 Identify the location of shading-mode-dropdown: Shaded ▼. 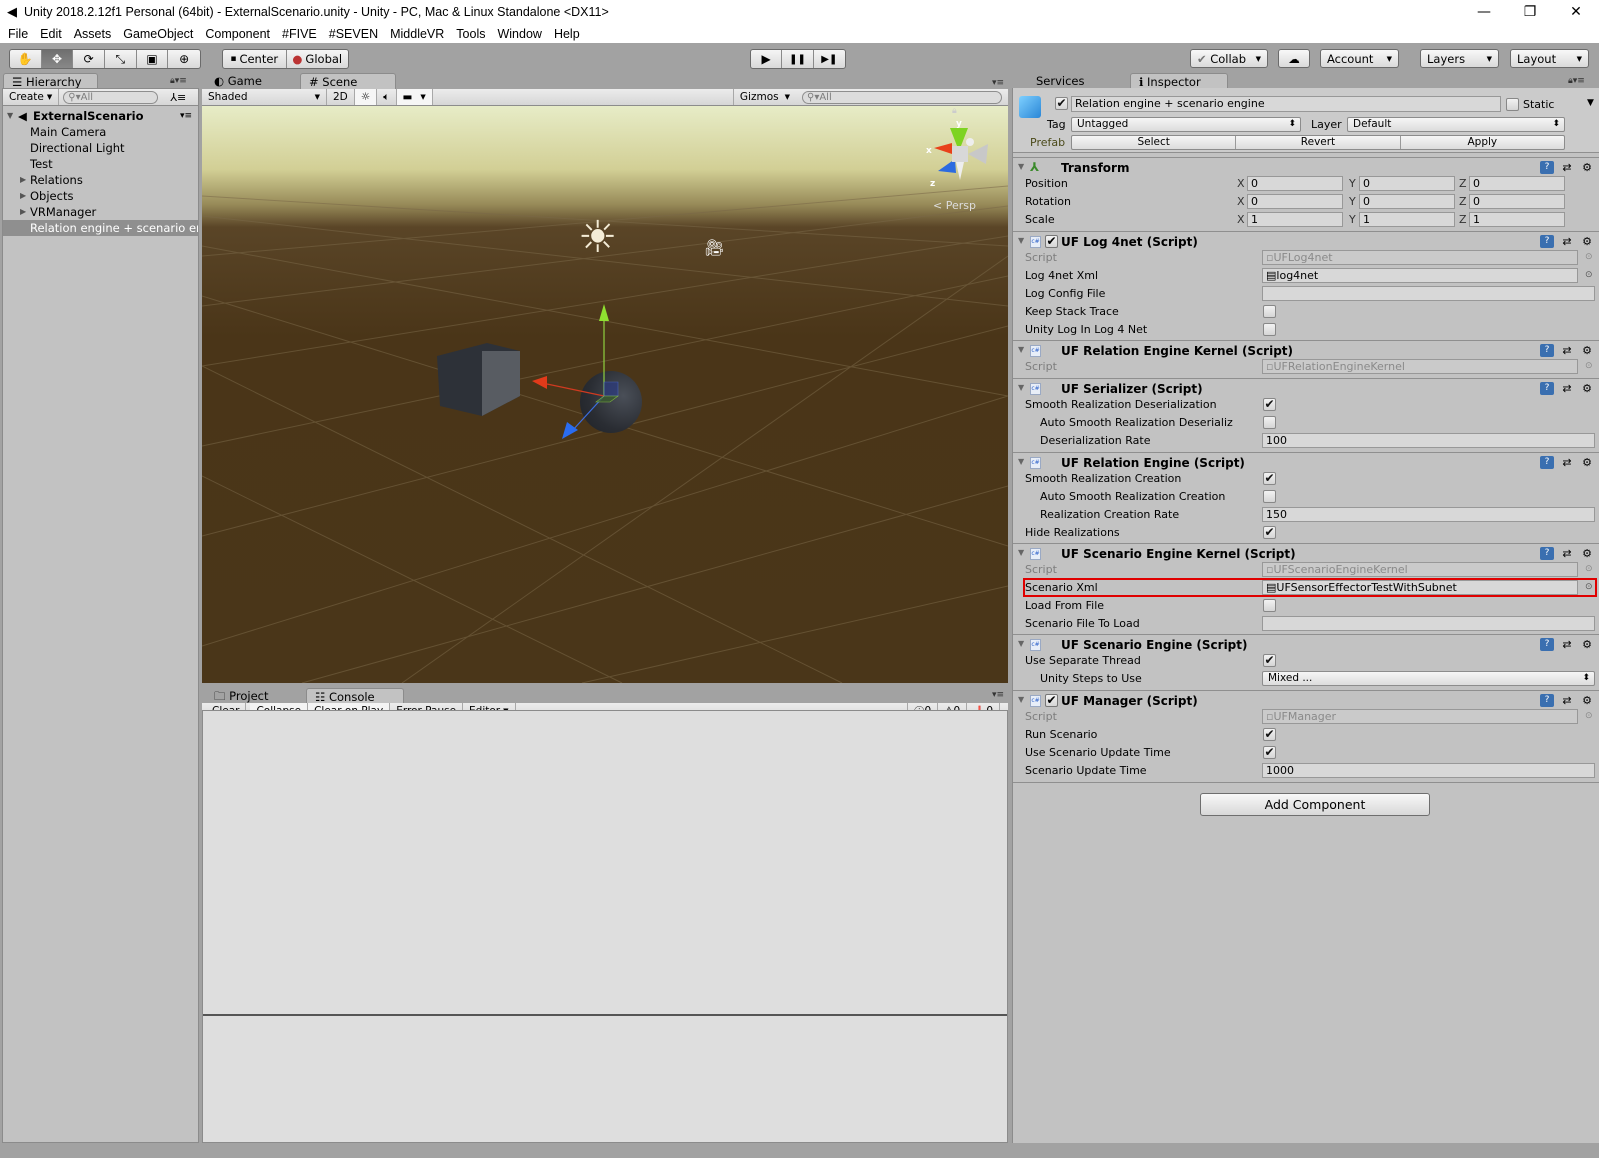
(264, 97).